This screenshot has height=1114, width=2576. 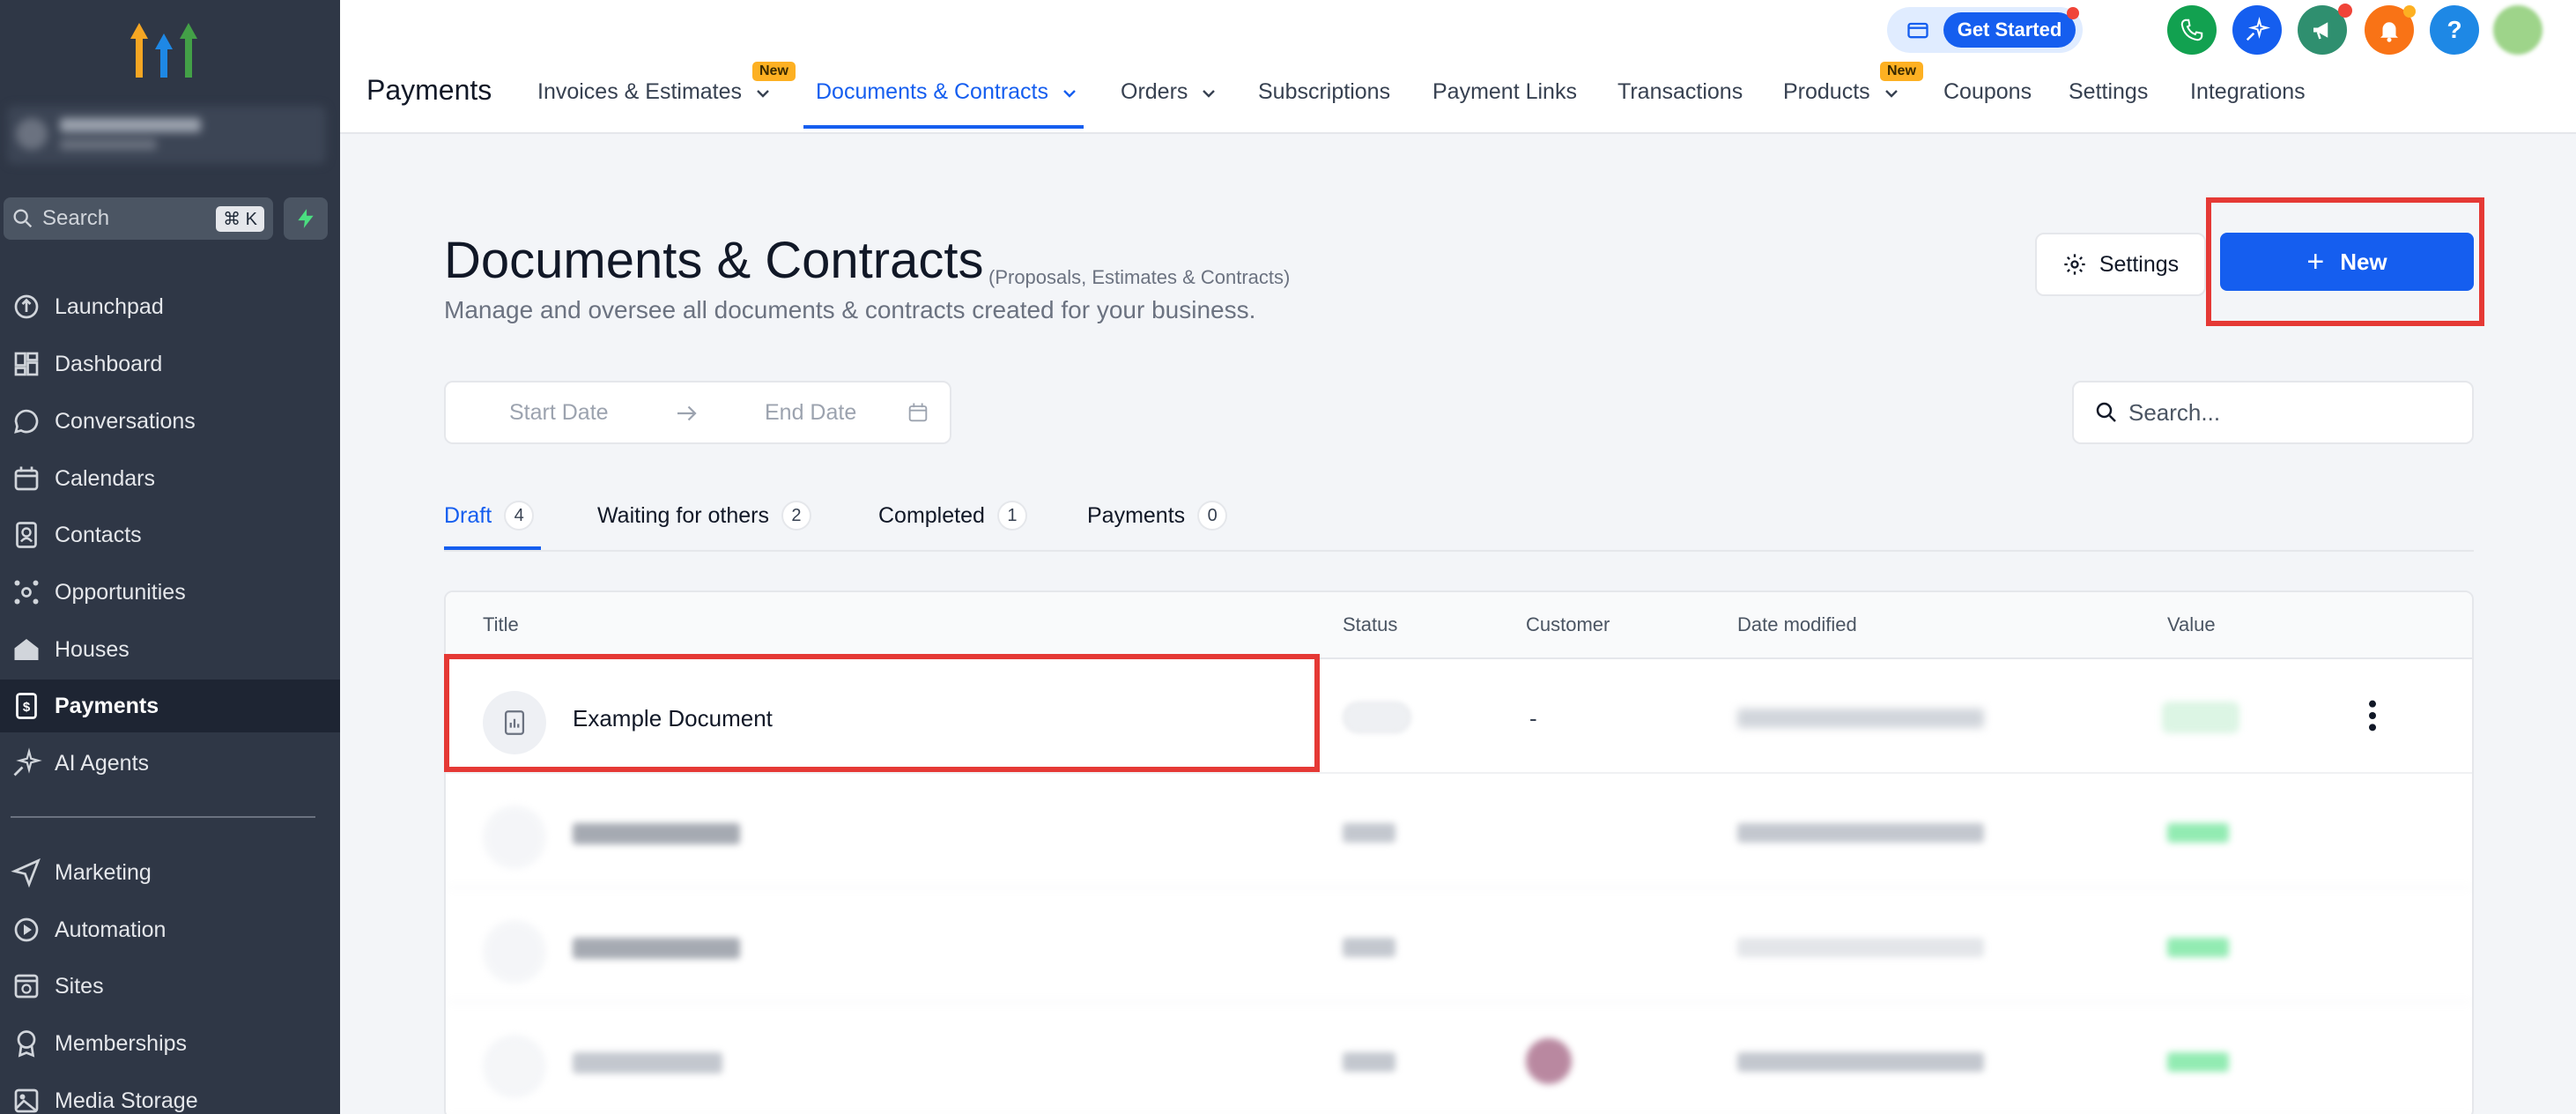 What do you see at coordinates (27, 364) in the screenshot?
I see `dashboard-icon` at bounding box center [27, 364].